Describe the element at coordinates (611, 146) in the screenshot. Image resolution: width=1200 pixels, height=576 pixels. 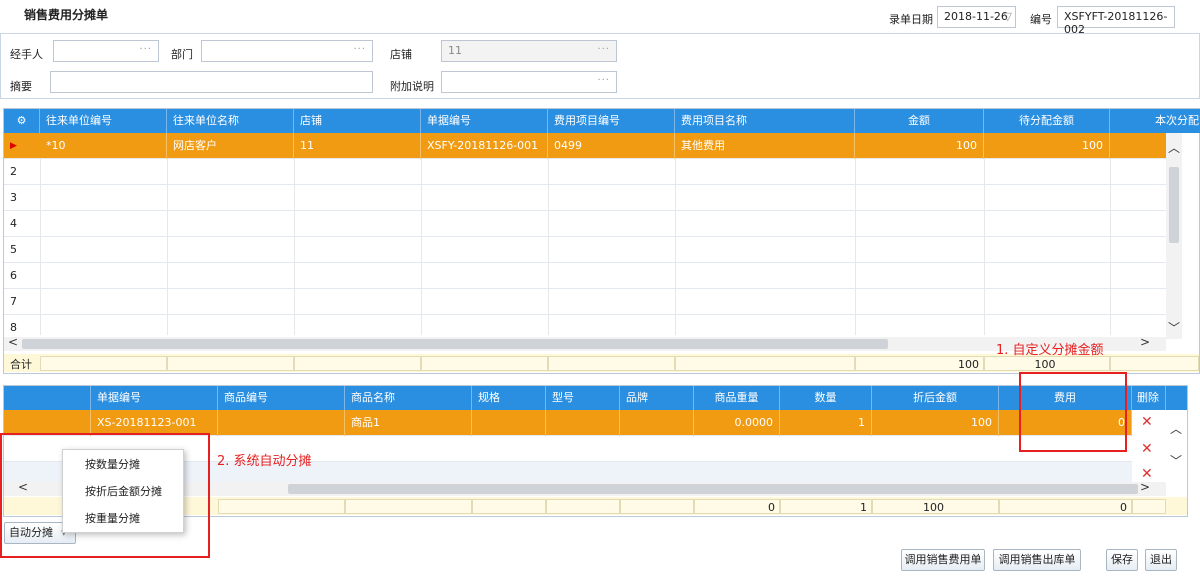
I see `cell: 0499` at that location.